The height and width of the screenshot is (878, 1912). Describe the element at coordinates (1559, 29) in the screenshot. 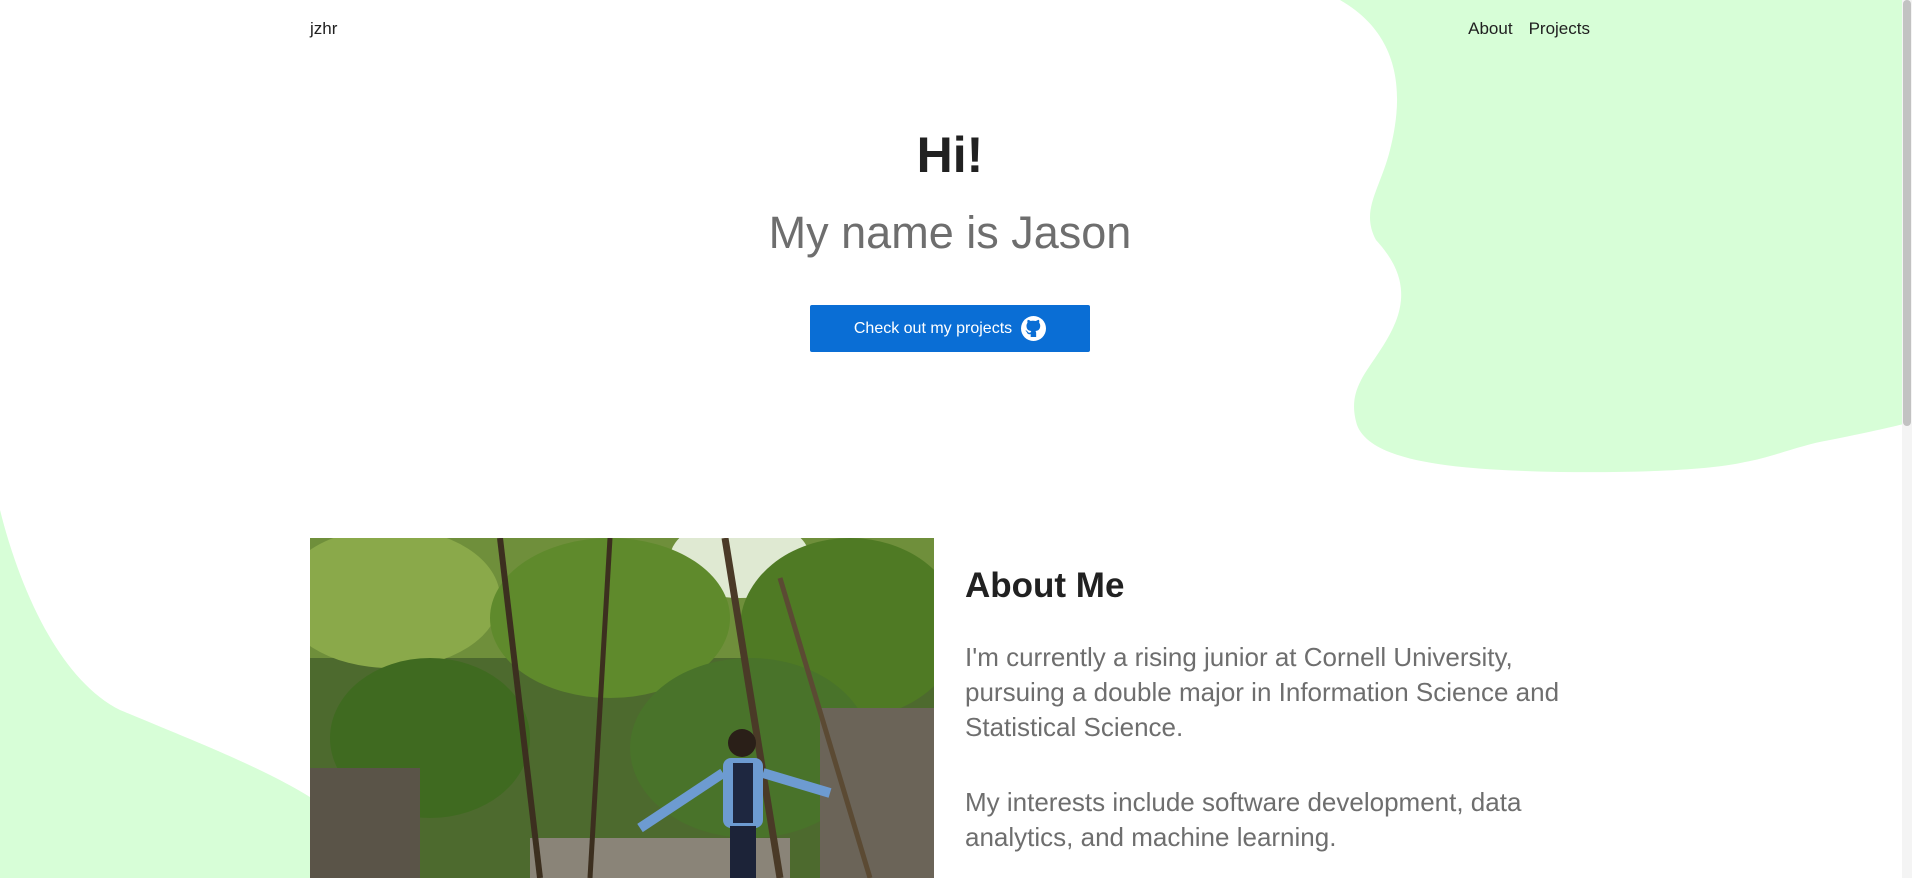

I see `nav-link-projects: Projects` at that location.